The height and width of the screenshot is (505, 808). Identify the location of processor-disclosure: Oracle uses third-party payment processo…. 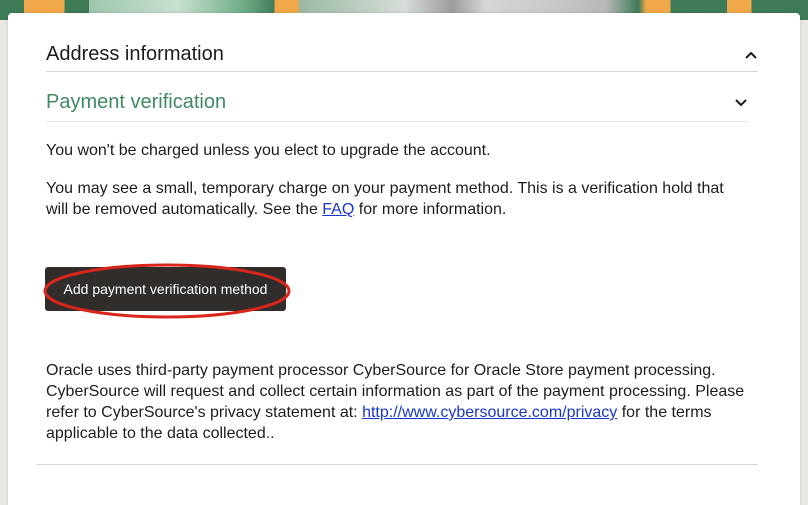
(401, 402).